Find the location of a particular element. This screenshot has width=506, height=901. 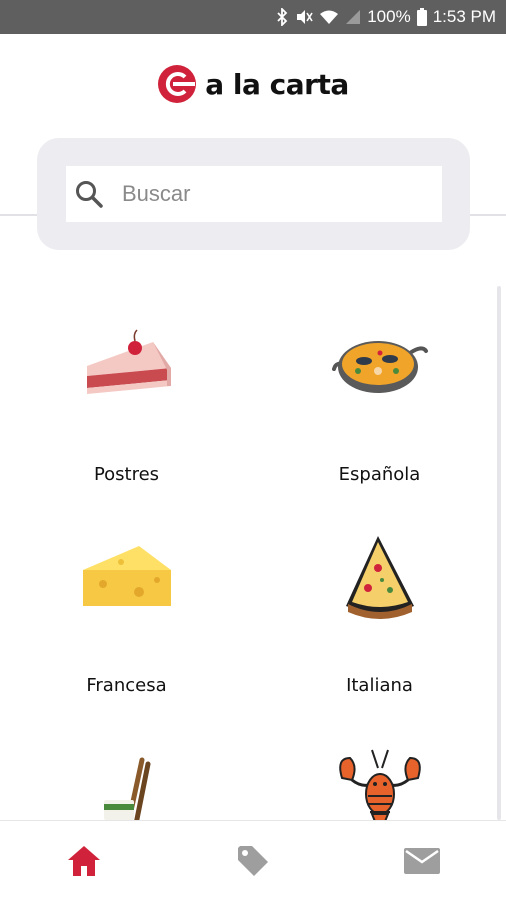

app-header: a la carta is located at coordinates (253, 84).